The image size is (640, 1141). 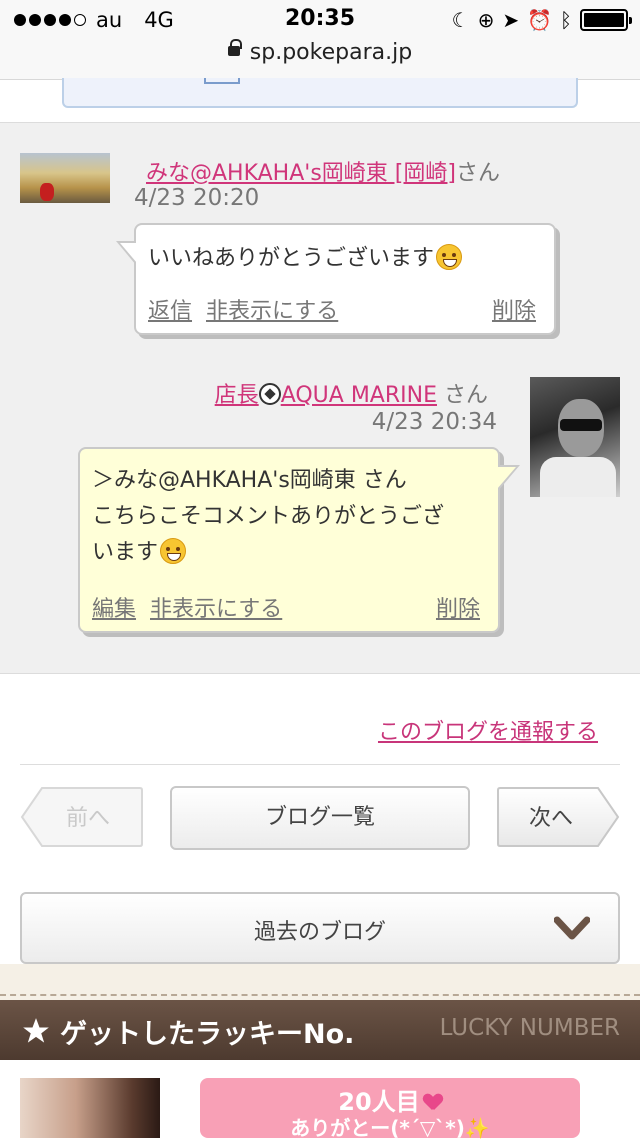 I want to click on lucky-entry: 20人目 ありがとー(*´▽`*)✨, so click(x=320, y=1100).